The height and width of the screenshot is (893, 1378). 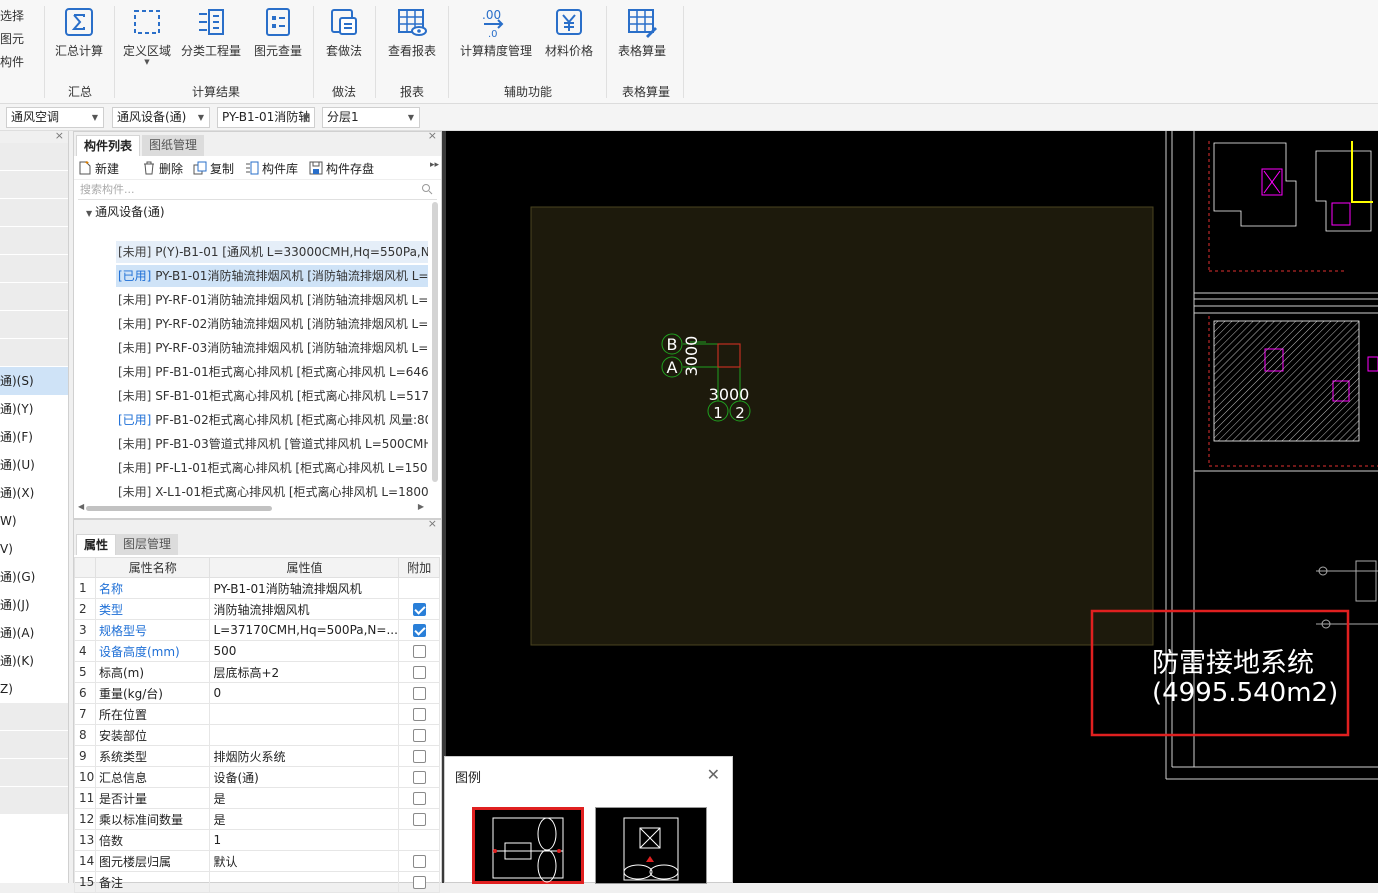 I want to click on table-calc-button: 表格算量, so click(x=642, y=32).